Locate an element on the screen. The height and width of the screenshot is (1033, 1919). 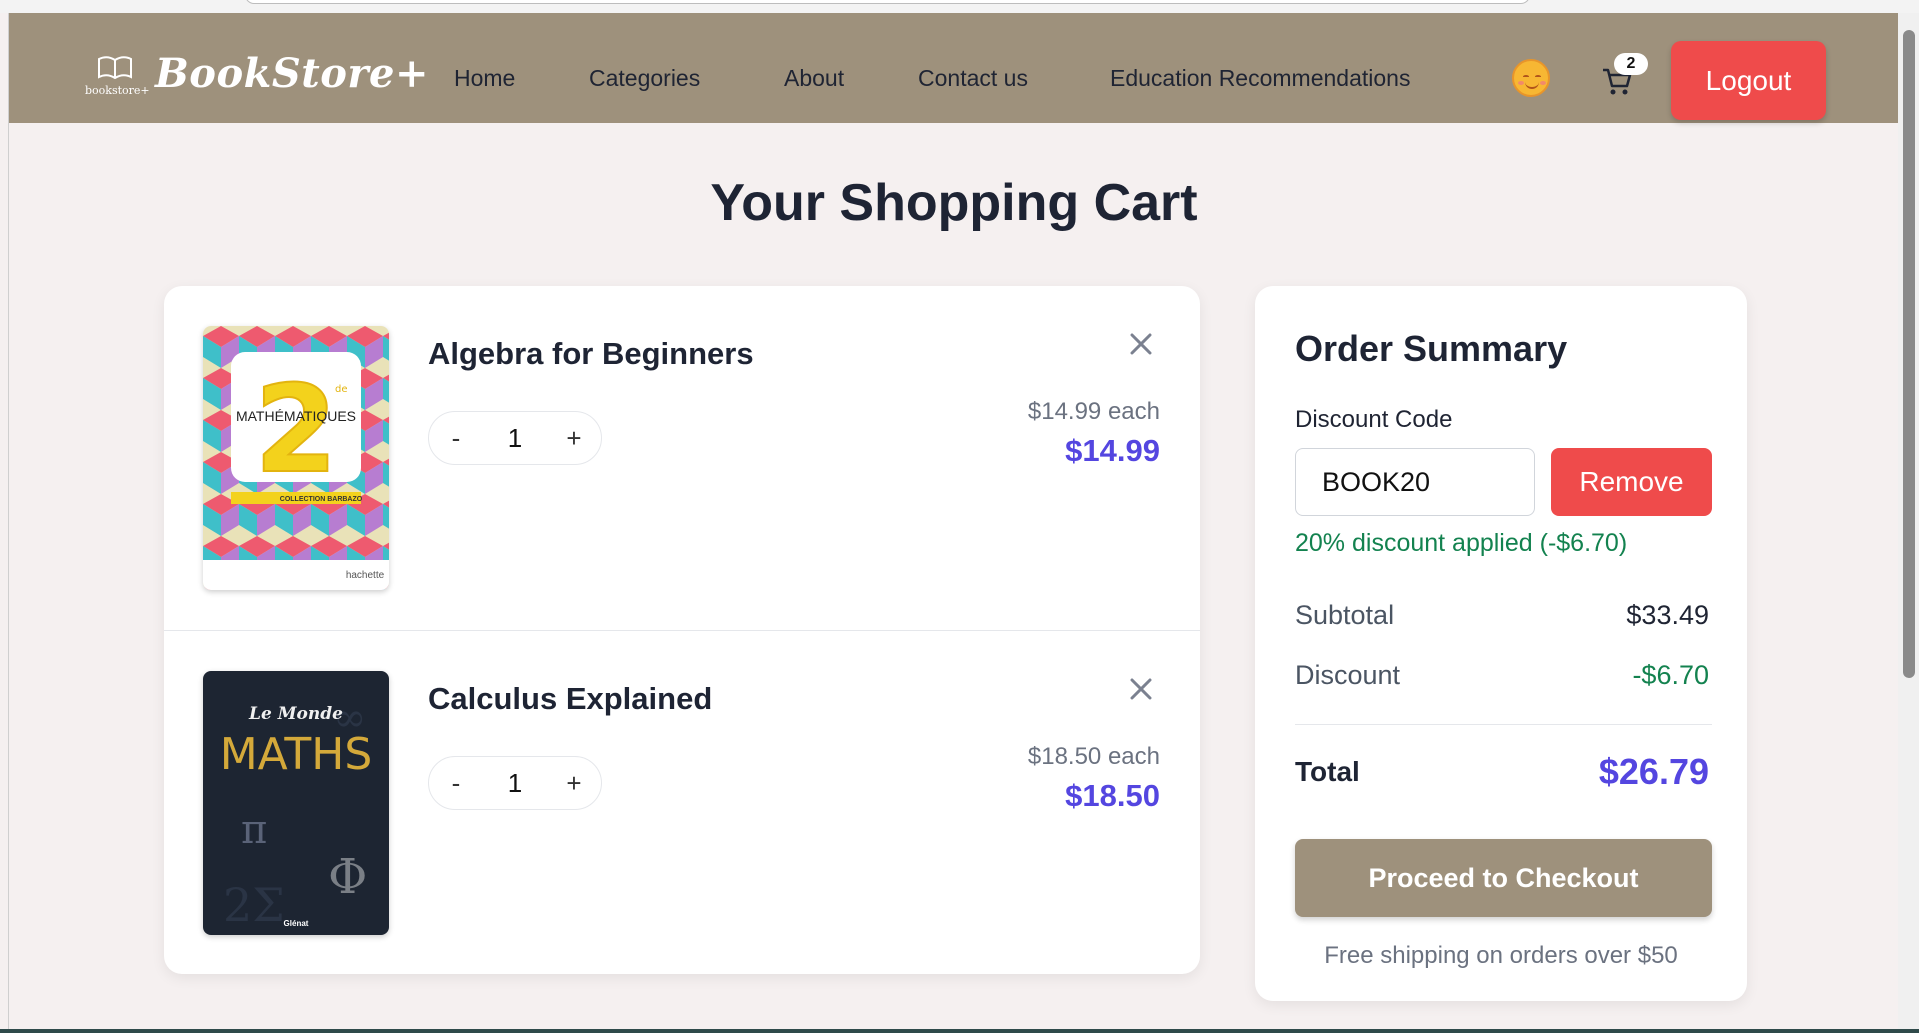
nav-link-categories: Categories is located at coordinates (644, 78).